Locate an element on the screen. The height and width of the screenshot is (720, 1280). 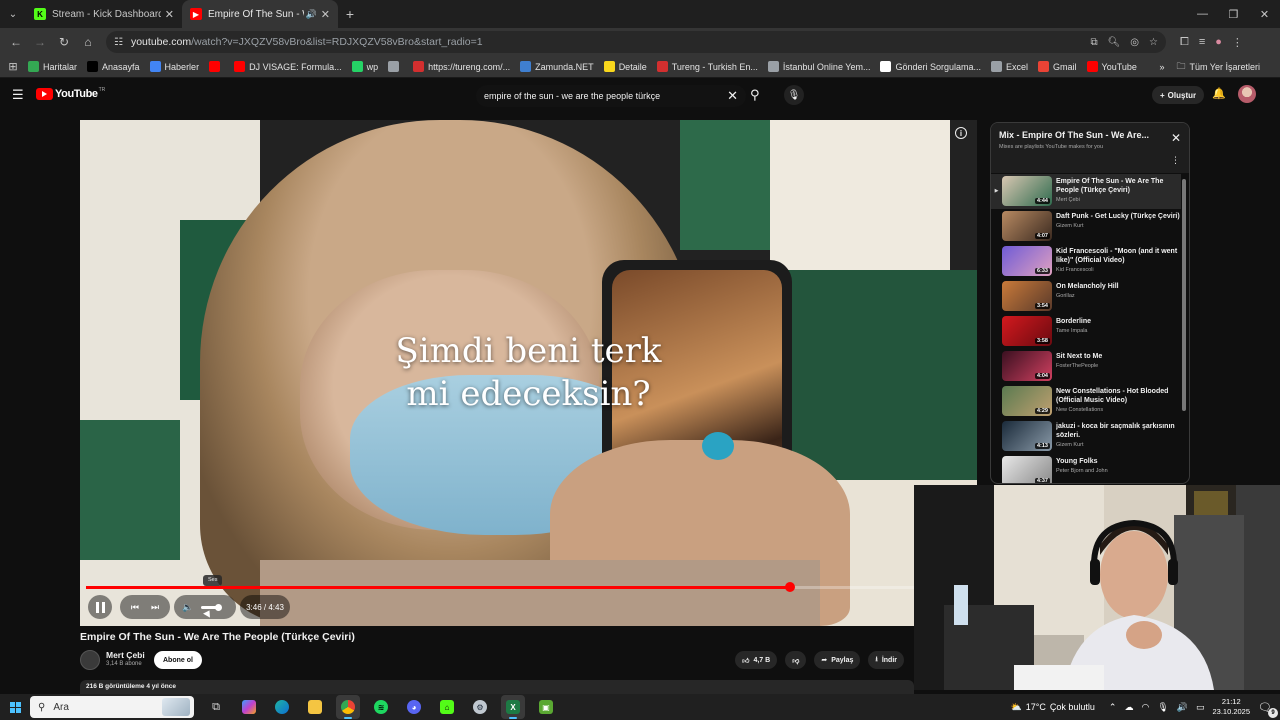
onedrive-icon: ☁ is located at coordinates (1128, 707).